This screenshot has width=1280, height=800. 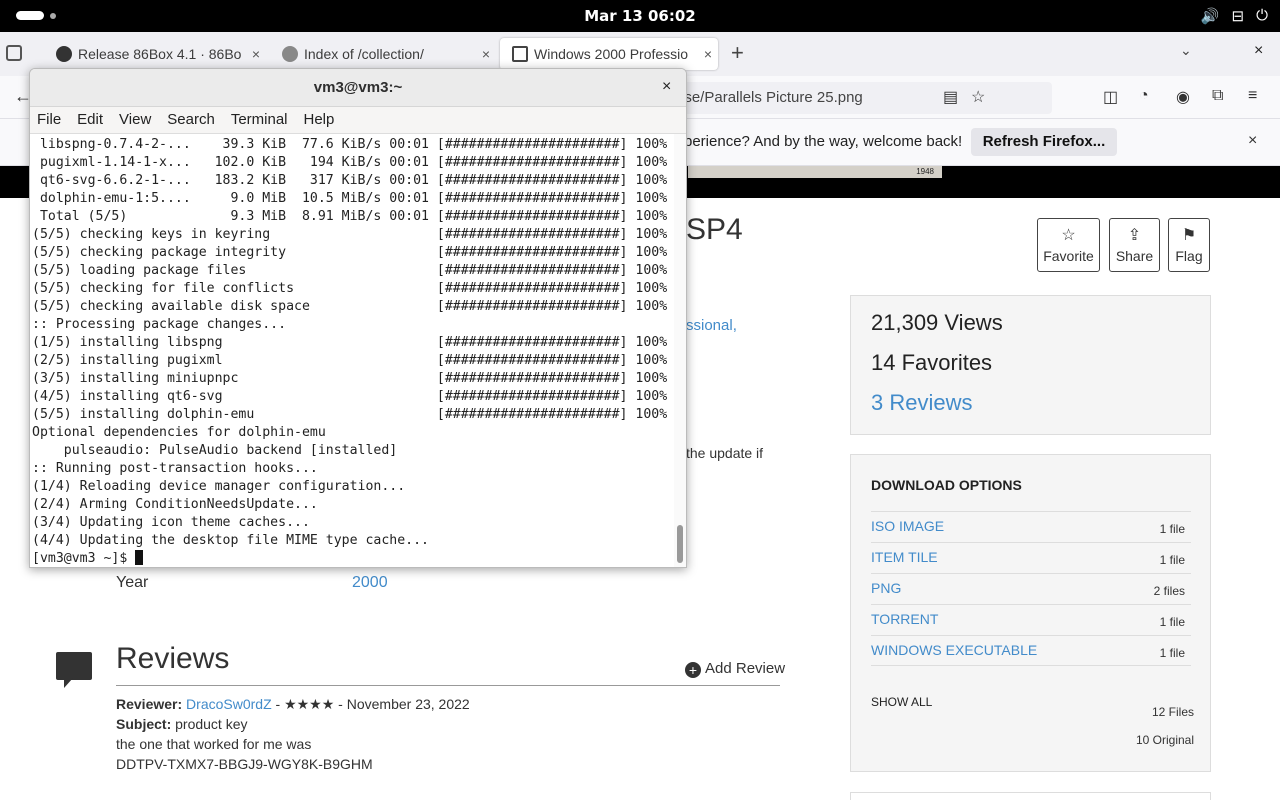 I want to click on sync-icon: ◔, so click(x=1144, y=96).